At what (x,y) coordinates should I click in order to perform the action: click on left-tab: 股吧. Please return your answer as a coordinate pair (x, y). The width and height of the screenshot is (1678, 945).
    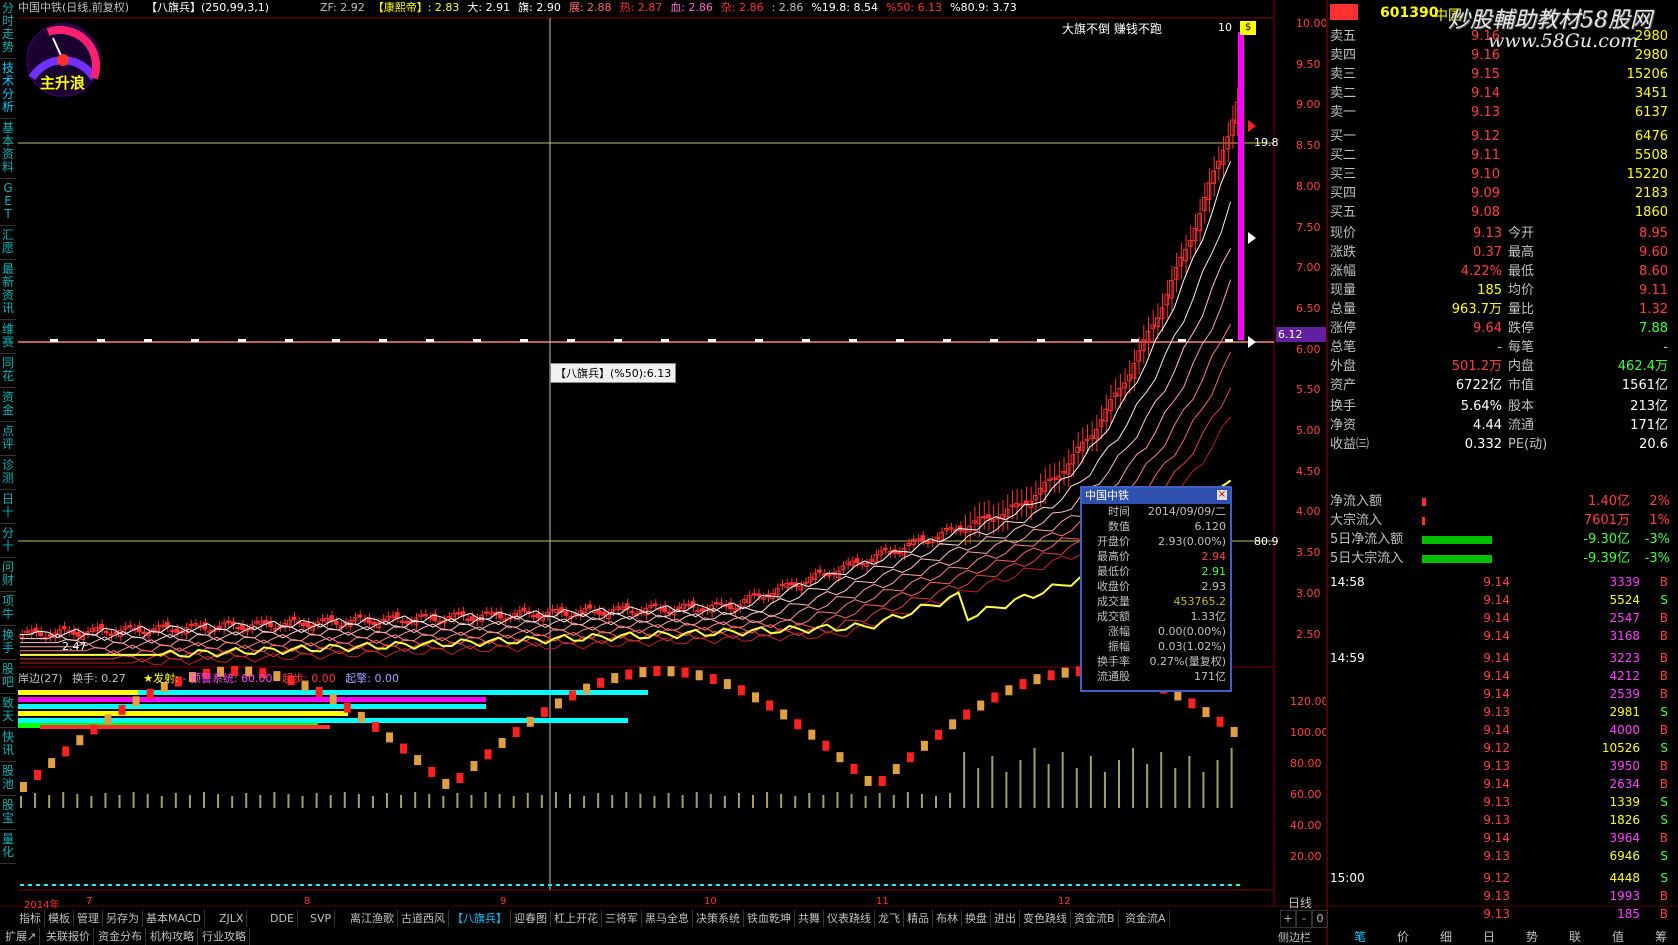
    Looking at the image, I should click on (8, 678).